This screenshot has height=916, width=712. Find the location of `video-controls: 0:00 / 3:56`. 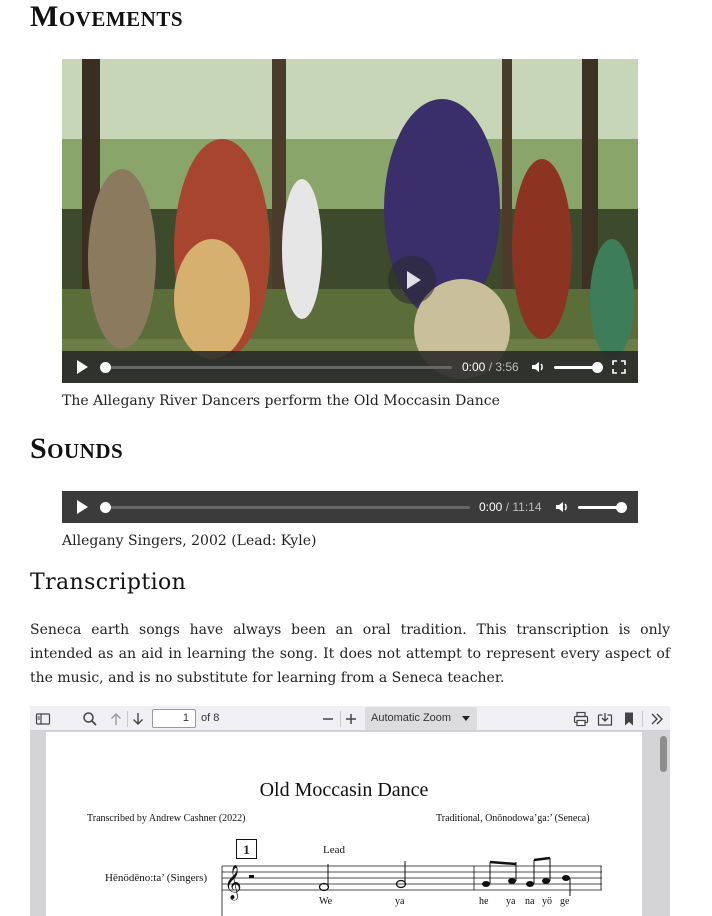

video-controls: 0:00 / 3:56 is located at coordinates (350, 367).